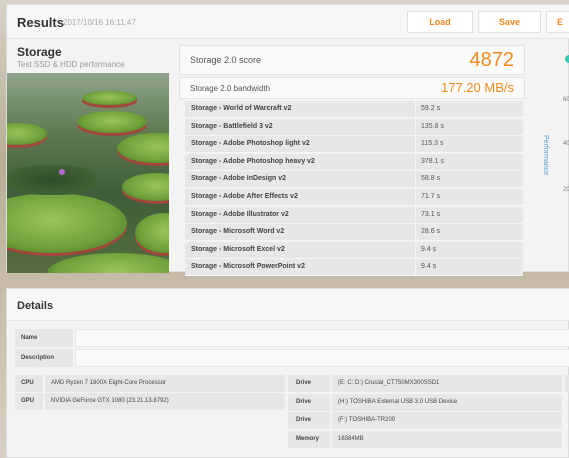 The image size is (569, 458). Describe the element at coordinates (352, 88) in the screenshot. I see `bandwidth-row: Storage 2.0 bandwidth 177.20 MB/s` at that location.